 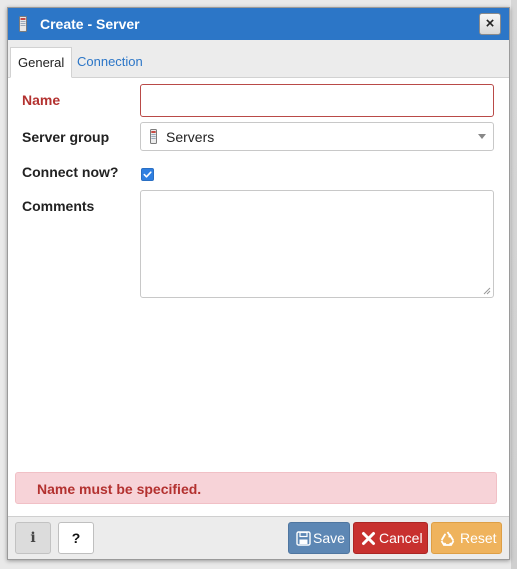 What do you see at coordinates (478, 538) in the screenshot?
I see `reset-label: Reset` at bounding box center [478, 538].